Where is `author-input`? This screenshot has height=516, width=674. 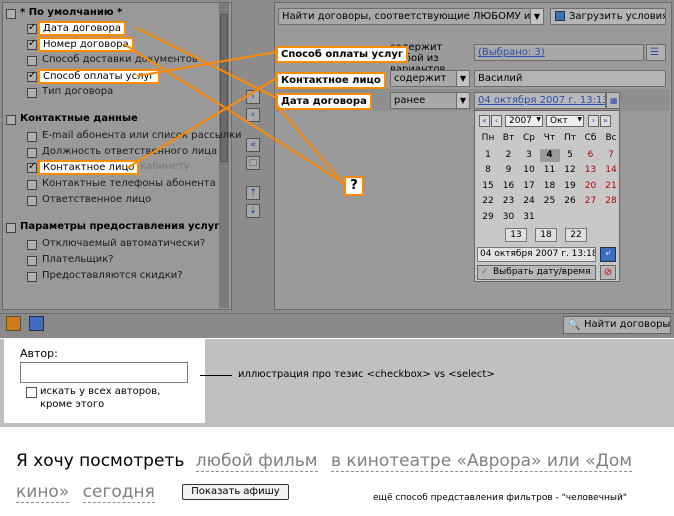
author-input is located at coordinates (104, 372).